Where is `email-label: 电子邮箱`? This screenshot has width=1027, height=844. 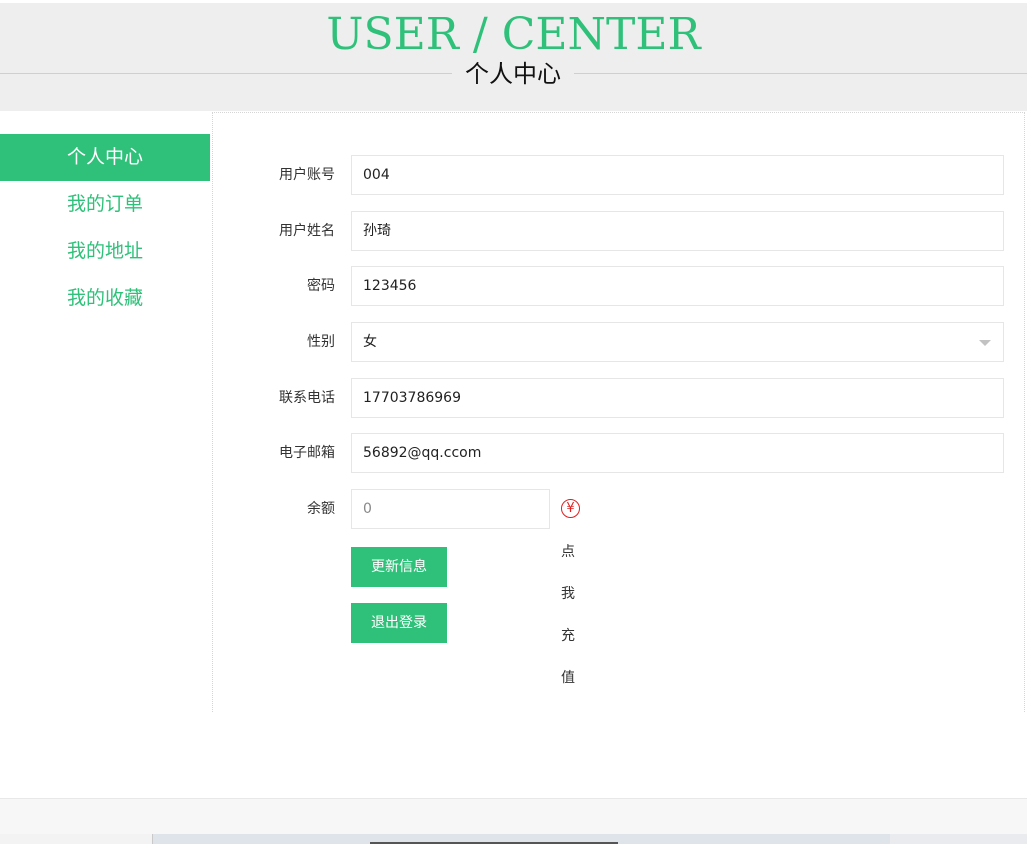
email-label: 电子邮箱 is located at coordinates (307, 453).